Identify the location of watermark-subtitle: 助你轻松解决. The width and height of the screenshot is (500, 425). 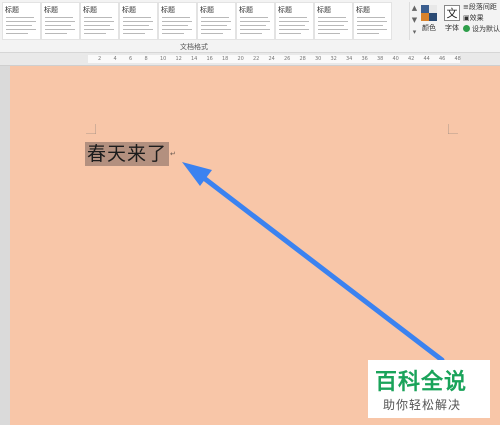
(422, 405).